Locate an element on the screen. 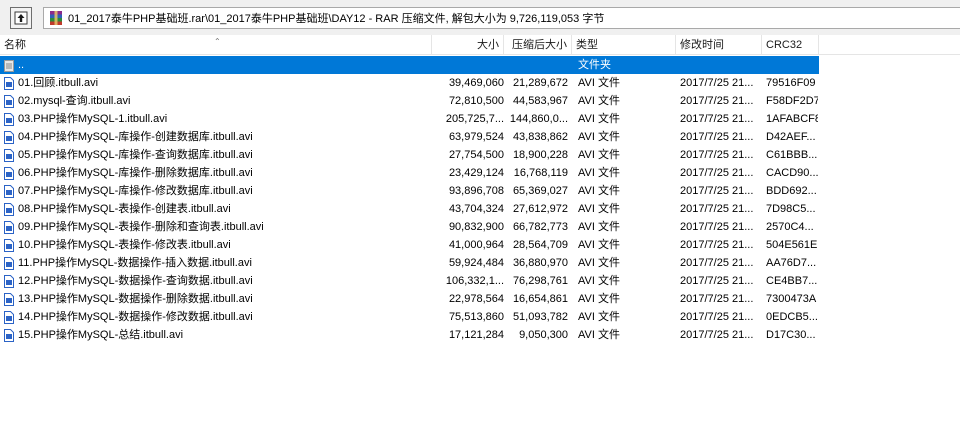 The image size is (960, 445). folder-up-icon is located at coordinates (21, 18).